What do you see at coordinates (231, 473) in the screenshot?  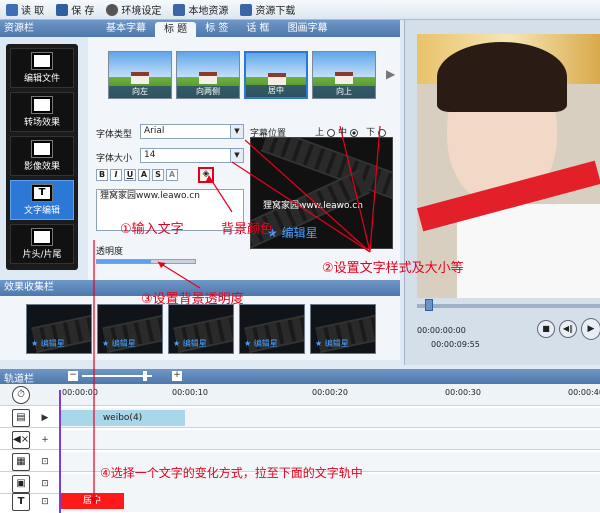 I see `annotation-step4: ④选择一个文字的变化方式，拉至下面的文字轨中` at bounding box center [231, 473].